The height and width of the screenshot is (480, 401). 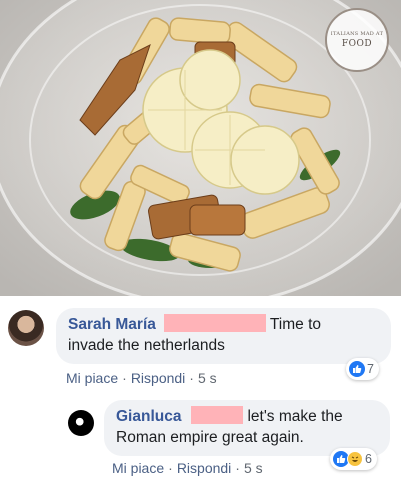 I want to click on comment-author: Gianluca, so click(x=148, y=416).